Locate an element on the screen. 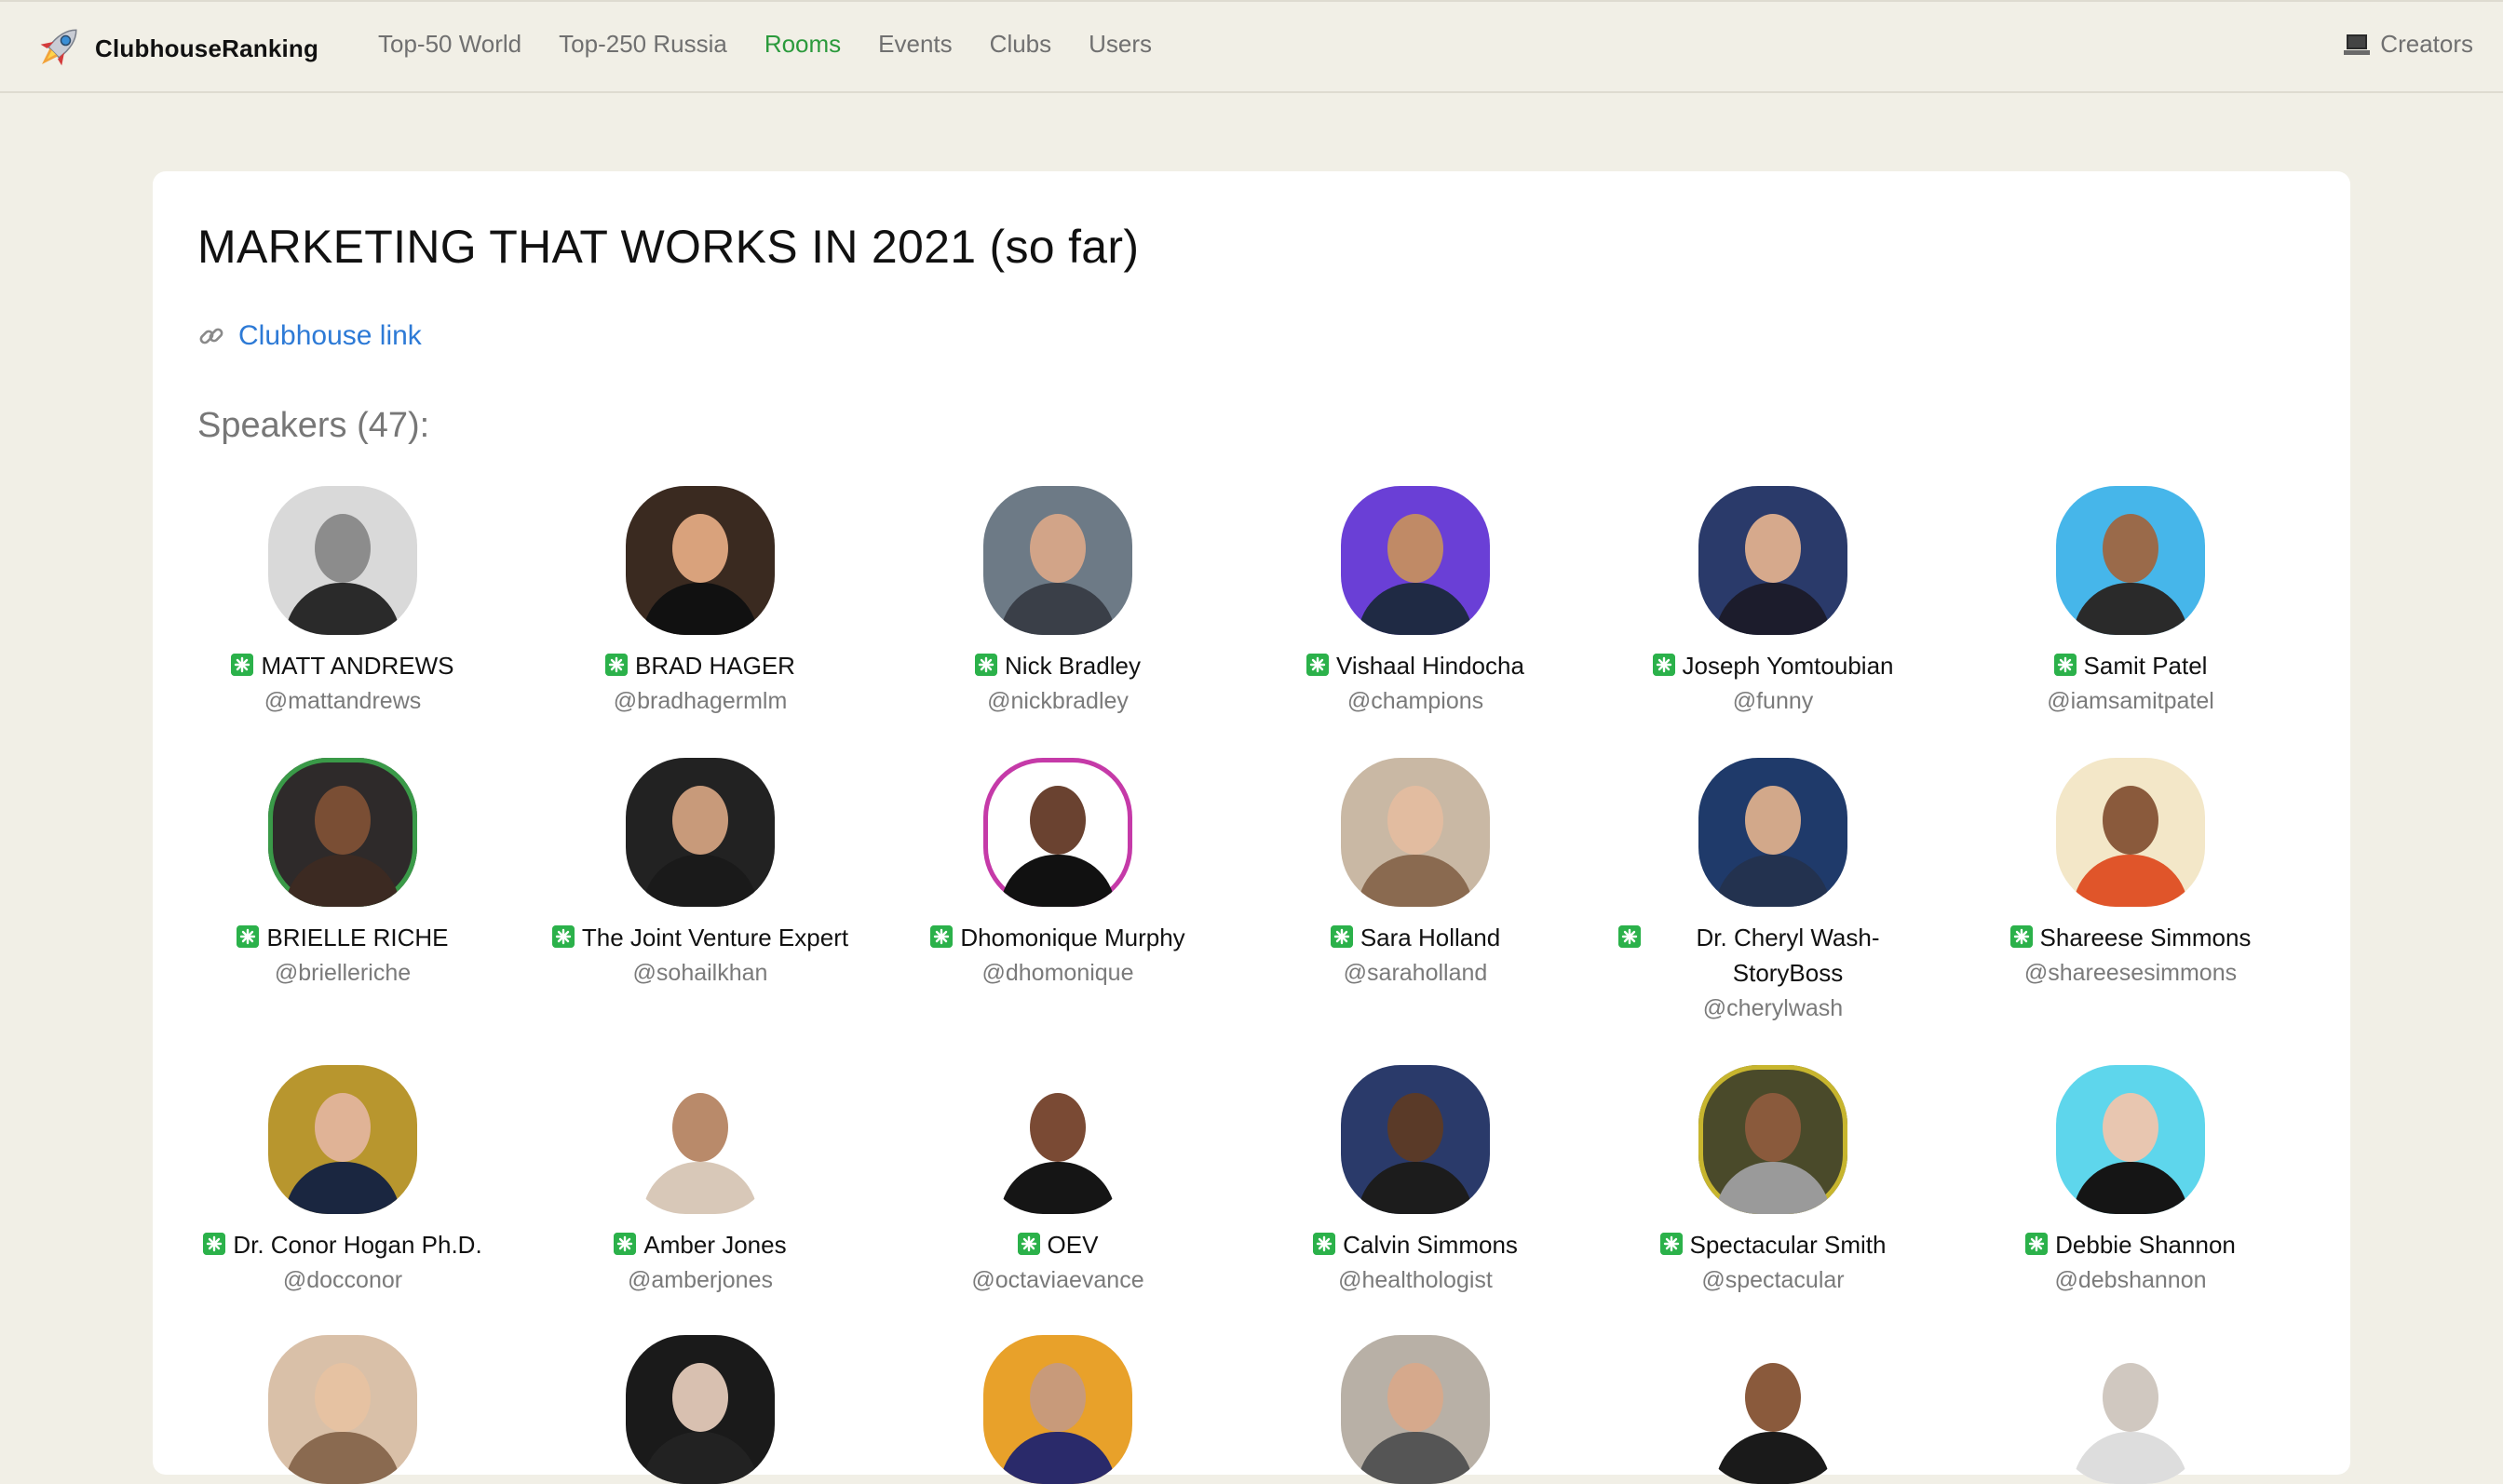 This screenshot has height=1484, width=2503. speaker-name: Sara Holland is located at coordinates (1415, 937).